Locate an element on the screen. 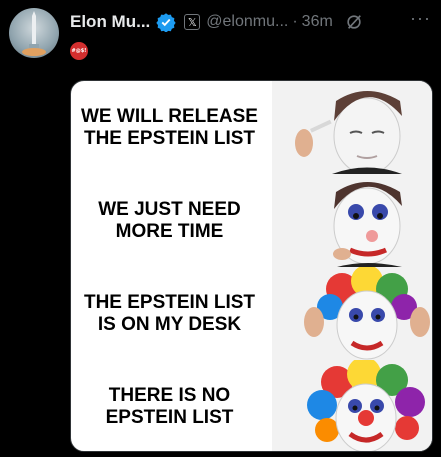 This screenshot has height=457, width=441. post-header: Elon Mu... 𝕏 @elonmu... · 36m is located at coordinates (255, 22).